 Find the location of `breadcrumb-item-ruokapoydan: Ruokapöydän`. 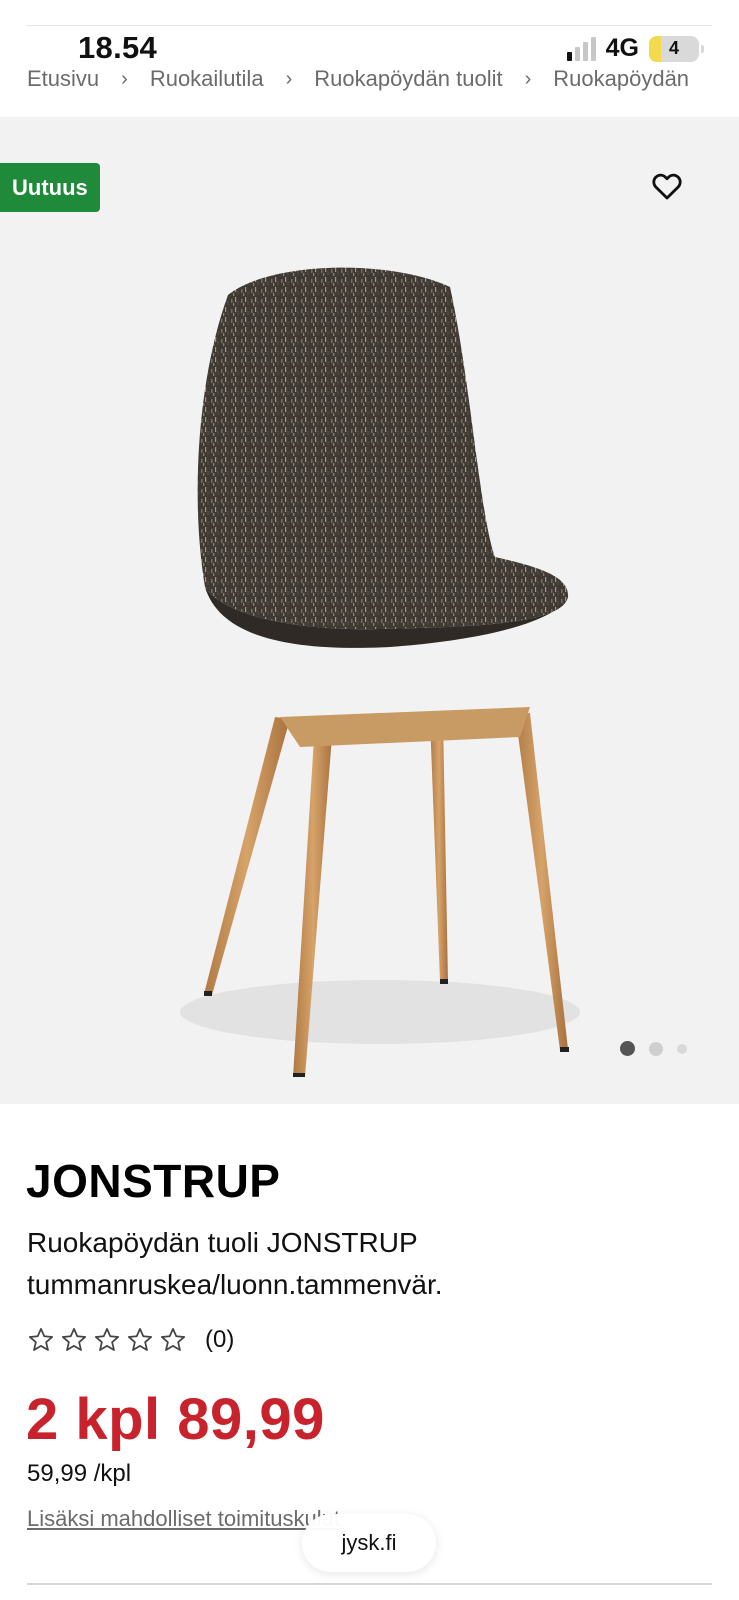

breadcrumb-item-ruokapoydan: Ruokapöydän is located at coordinates (621, 79).